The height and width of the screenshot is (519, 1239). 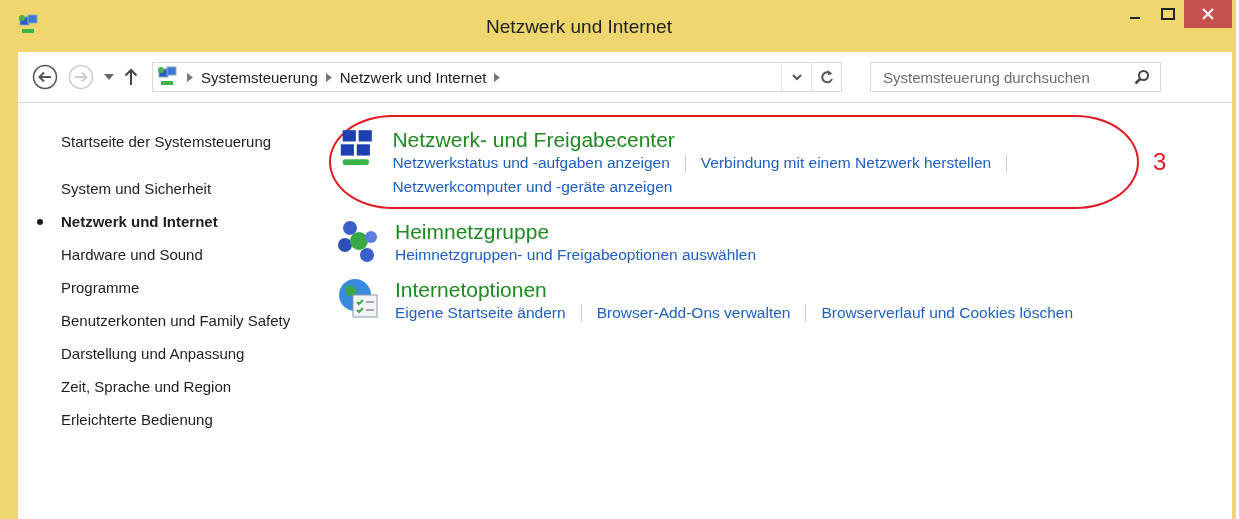 I want to click on maximize-icon, so click(x=1167, y=14).